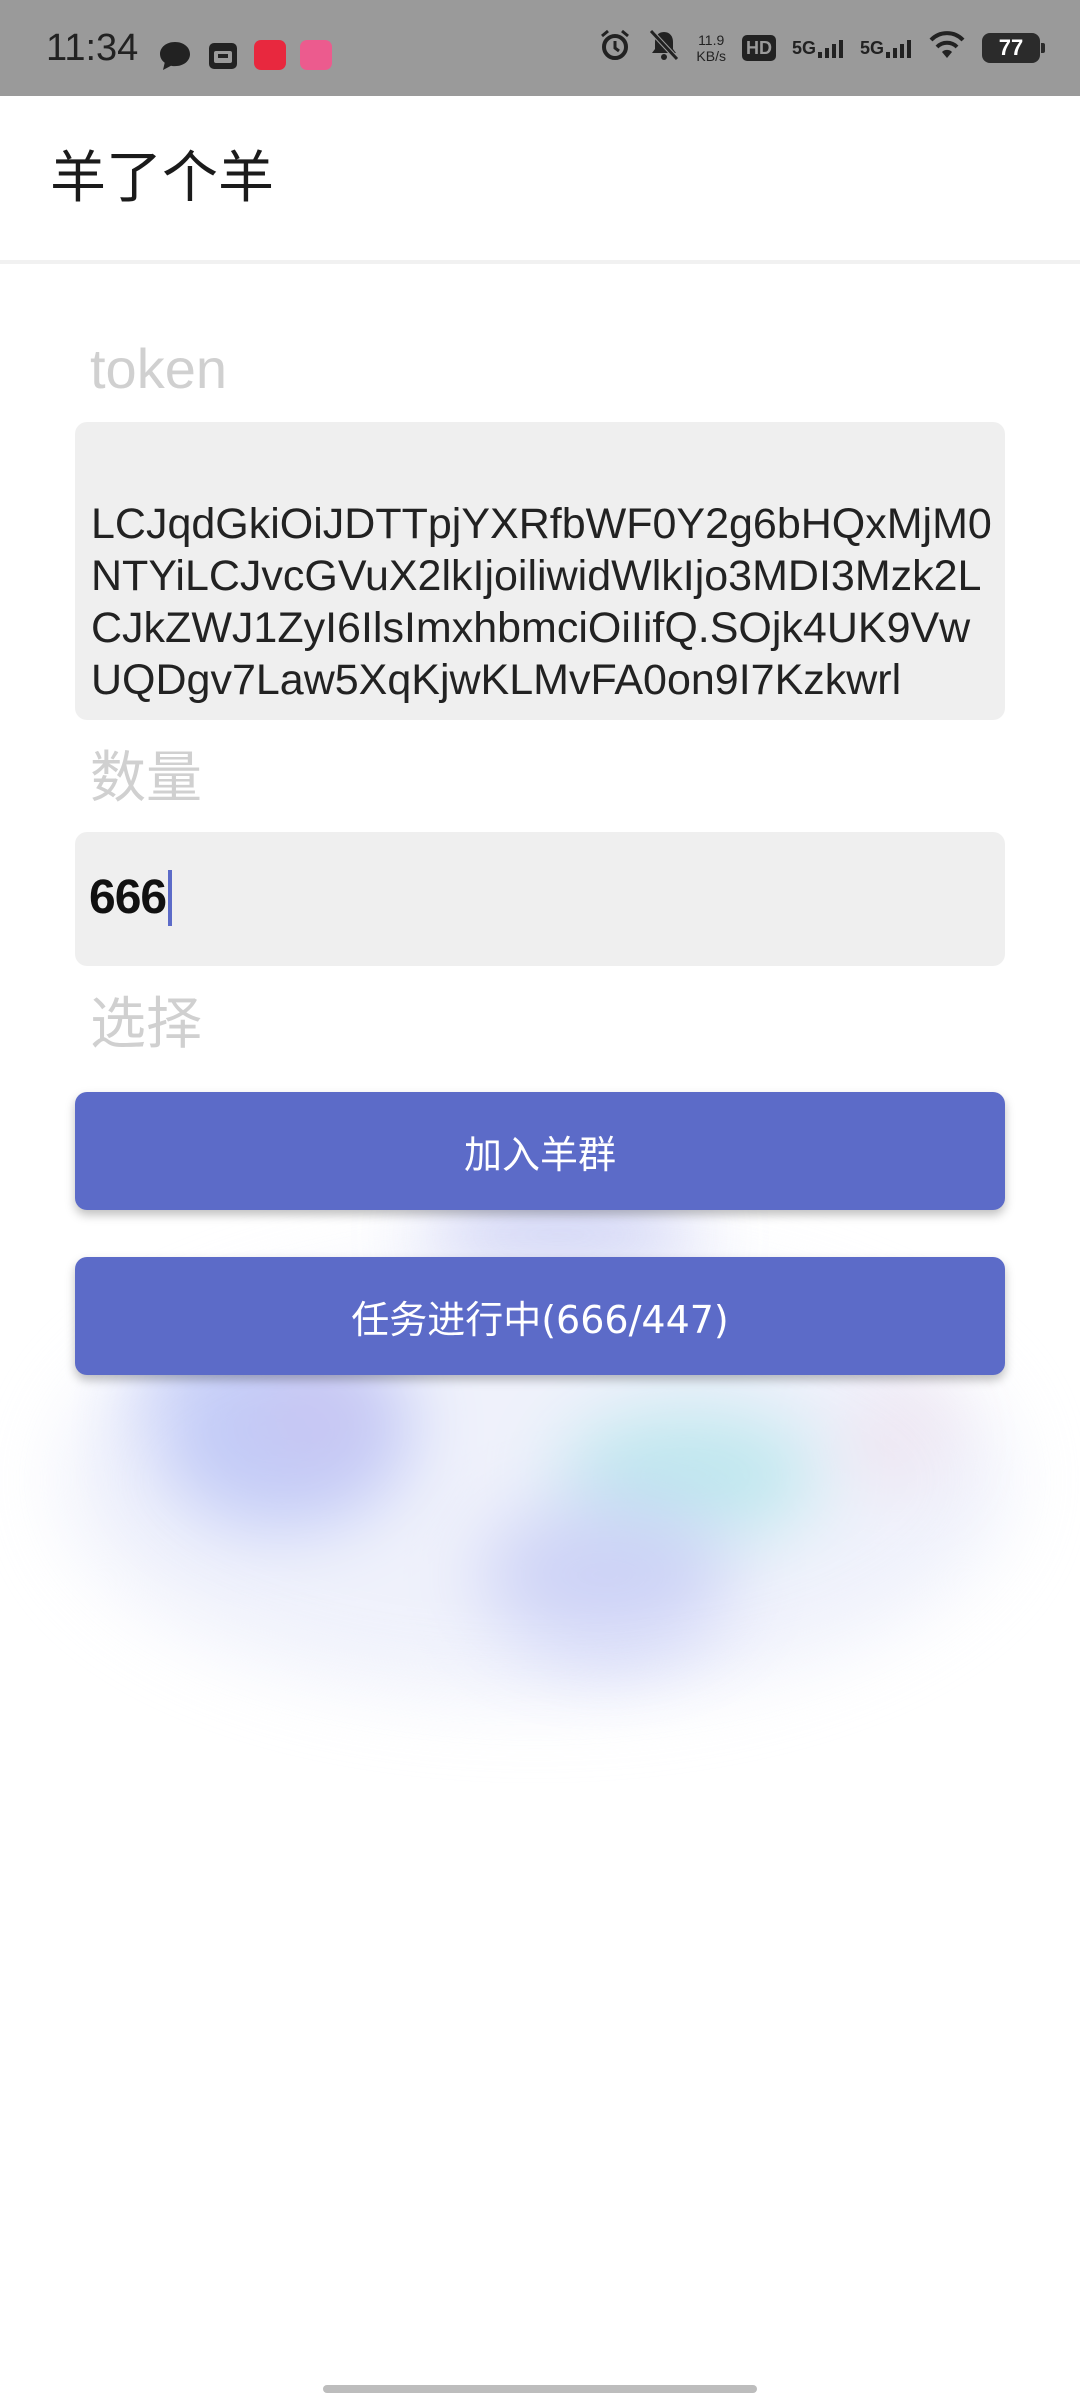  What do you see at coordinates (803, 47) in the screenshot?
I see `sim1-network-type: 5G` at bounding box center [803, 47].